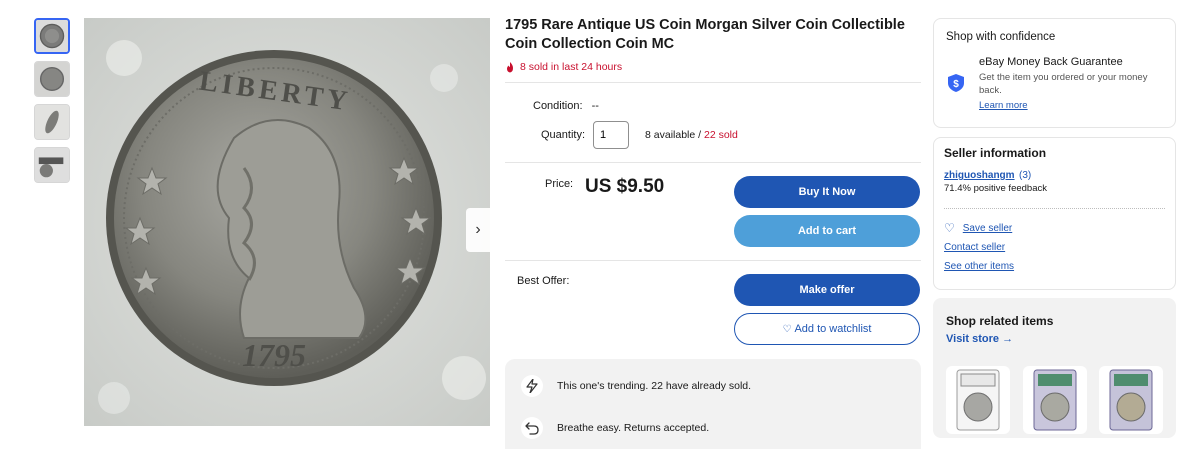 This screenshot has width=1200, height=462. What do you see at coordinates (987, 228) in the screenshot?
I see `save-seller-link: Save seller` at bounding box center [987, 228].